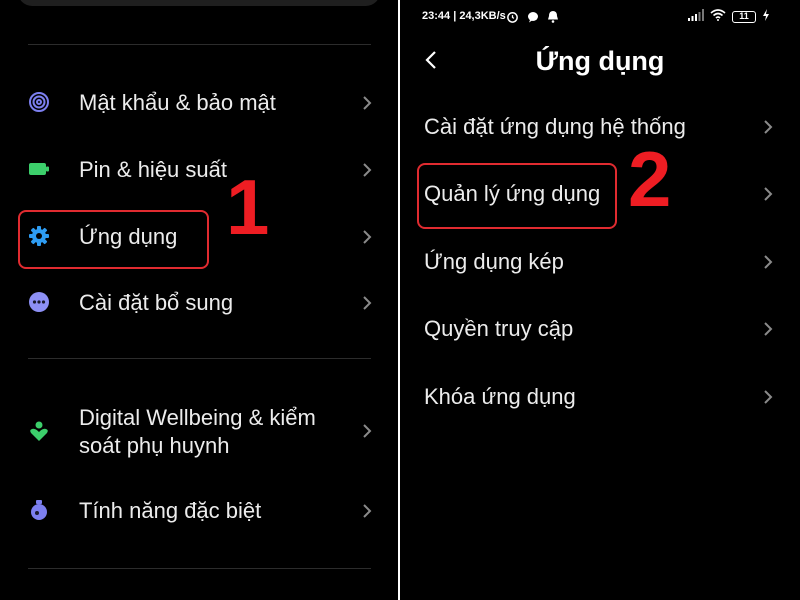 This screenshot has width=800, height=600. I want to click on settings-item-battery-performance: Pin & hiệu suất, so click(199, 170).